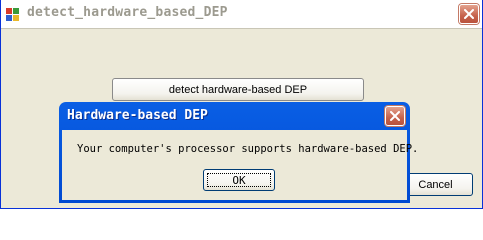 This screenshot has width=483, height=240. Describe the element at coordinates (137, 115) in the screenshot. I see `dialog-title: Hardware-based DEP` at that location.